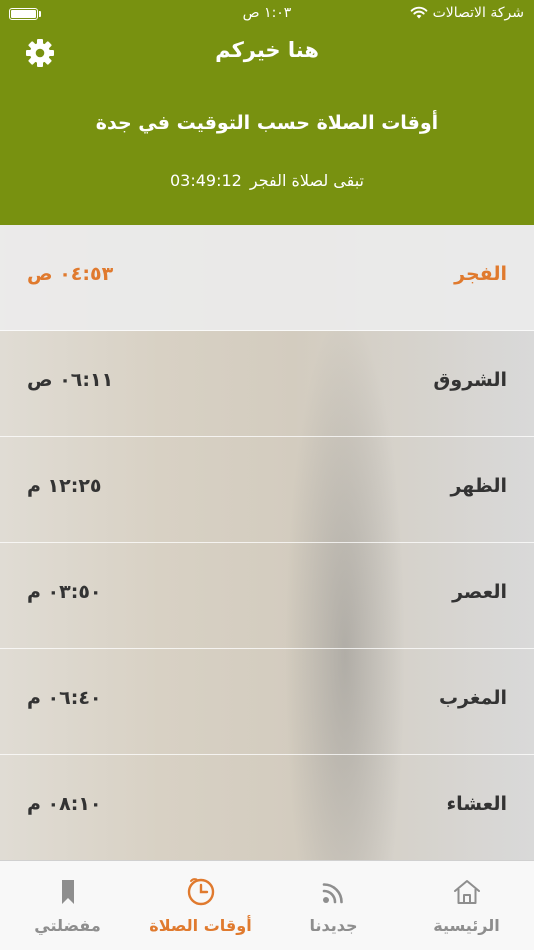 This screenshot has height=950, width=534. I want to click on prayer-row-fajr: الفجر ٠٤:٥٣ ص, so click(267, 278).